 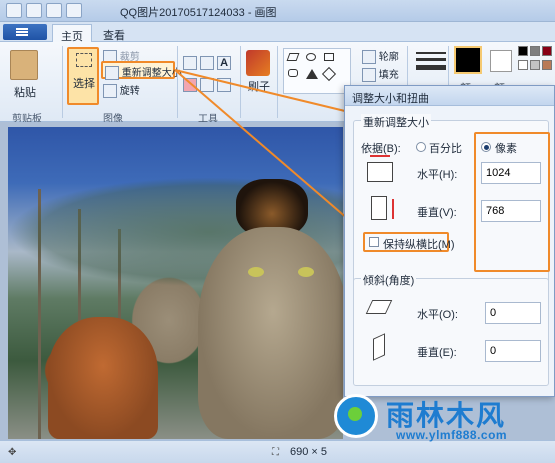 What do you see at coordinates (511, 173) in the screenshot?
I see `horizontal-input` at bounding box center [511, 173].